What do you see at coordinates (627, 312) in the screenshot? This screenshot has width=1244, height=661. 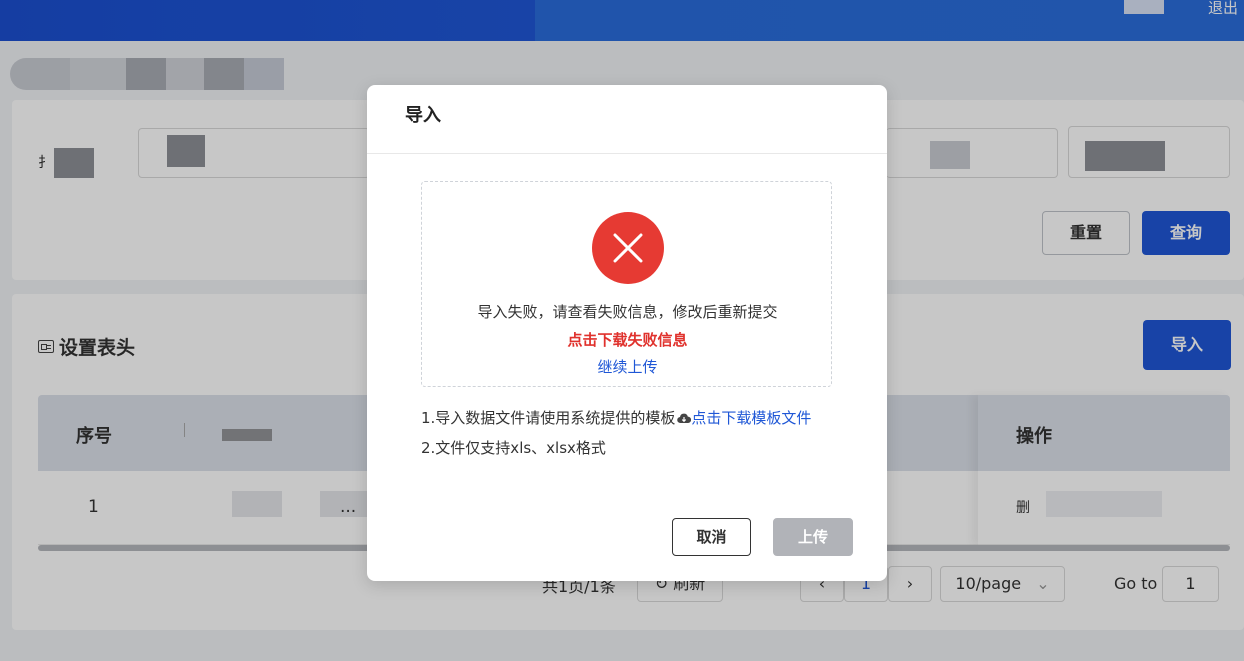 I see `import-error-message: 导入失败，请查看失败信息，修改后重新提交` at bounding box center [627, 312].